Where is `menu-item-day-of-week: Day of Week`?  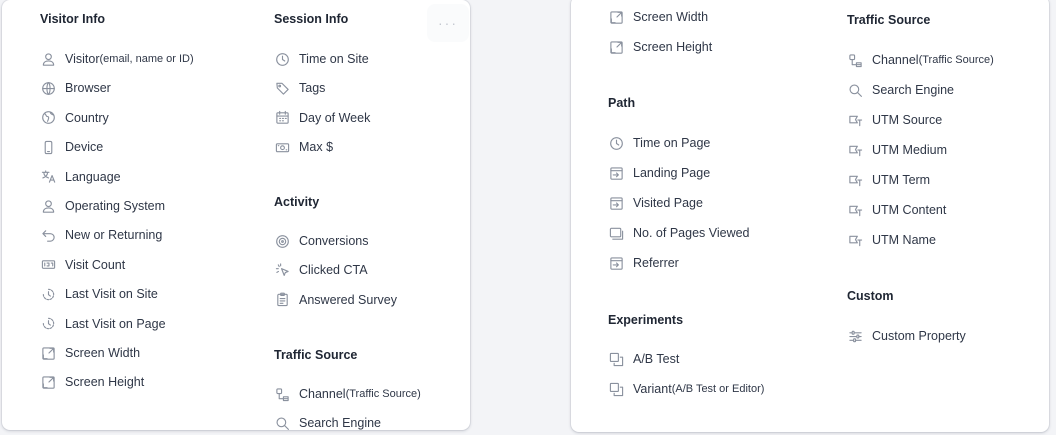
menu-item-day-of-week: Day of Week is located at coordinates (322, 118).